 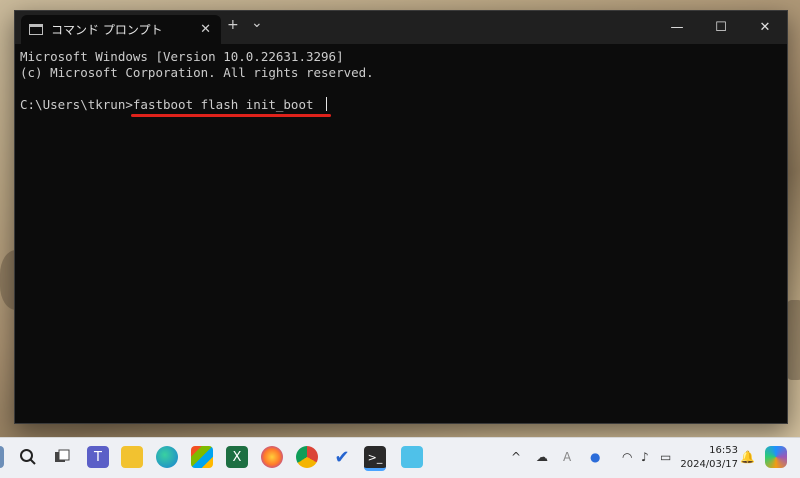 I want to click on file-explorer-icon, so click(x=132, y=457).